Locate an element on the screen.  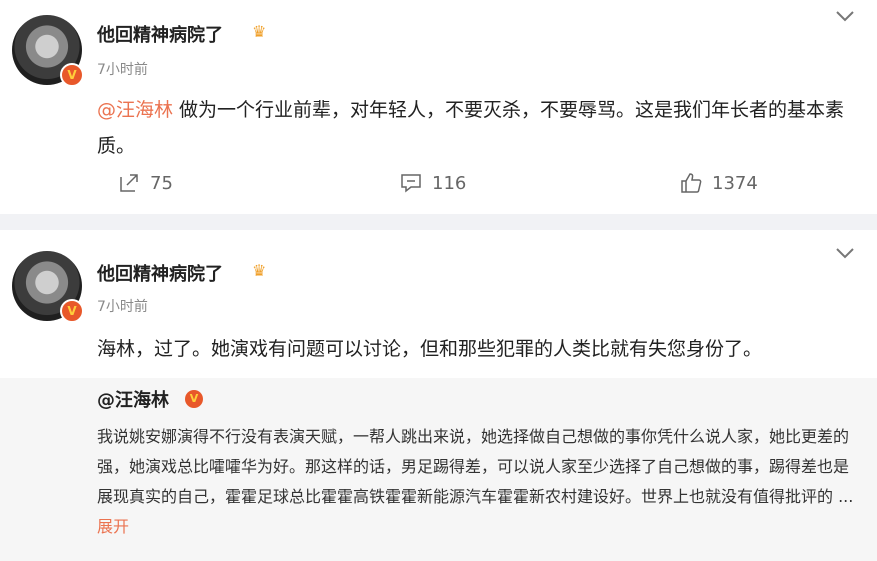
repost-icon is located at coordinates (129, 183).